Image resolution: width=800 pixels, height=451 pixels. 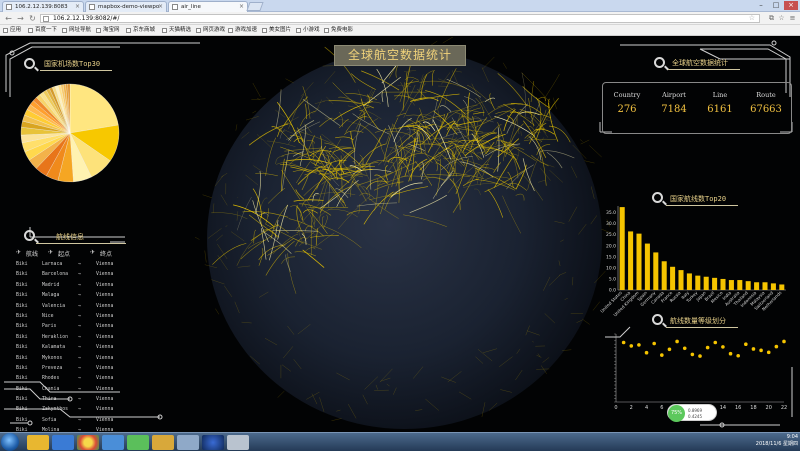 I want to click on bookmark-item: 小游戏, so click(x=308, y=30).